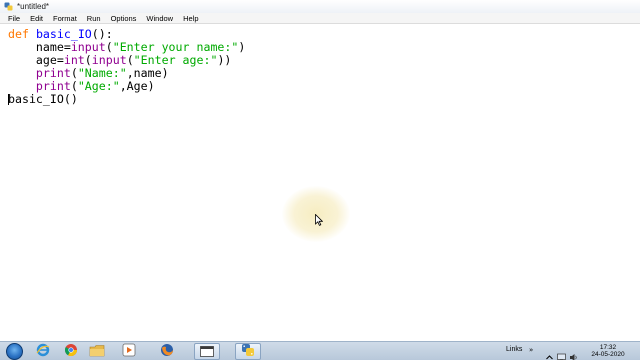  What do you see at coordinates (573, 353) in the screenshot?
I see `volume-icon` at bounding box center [573, 353].